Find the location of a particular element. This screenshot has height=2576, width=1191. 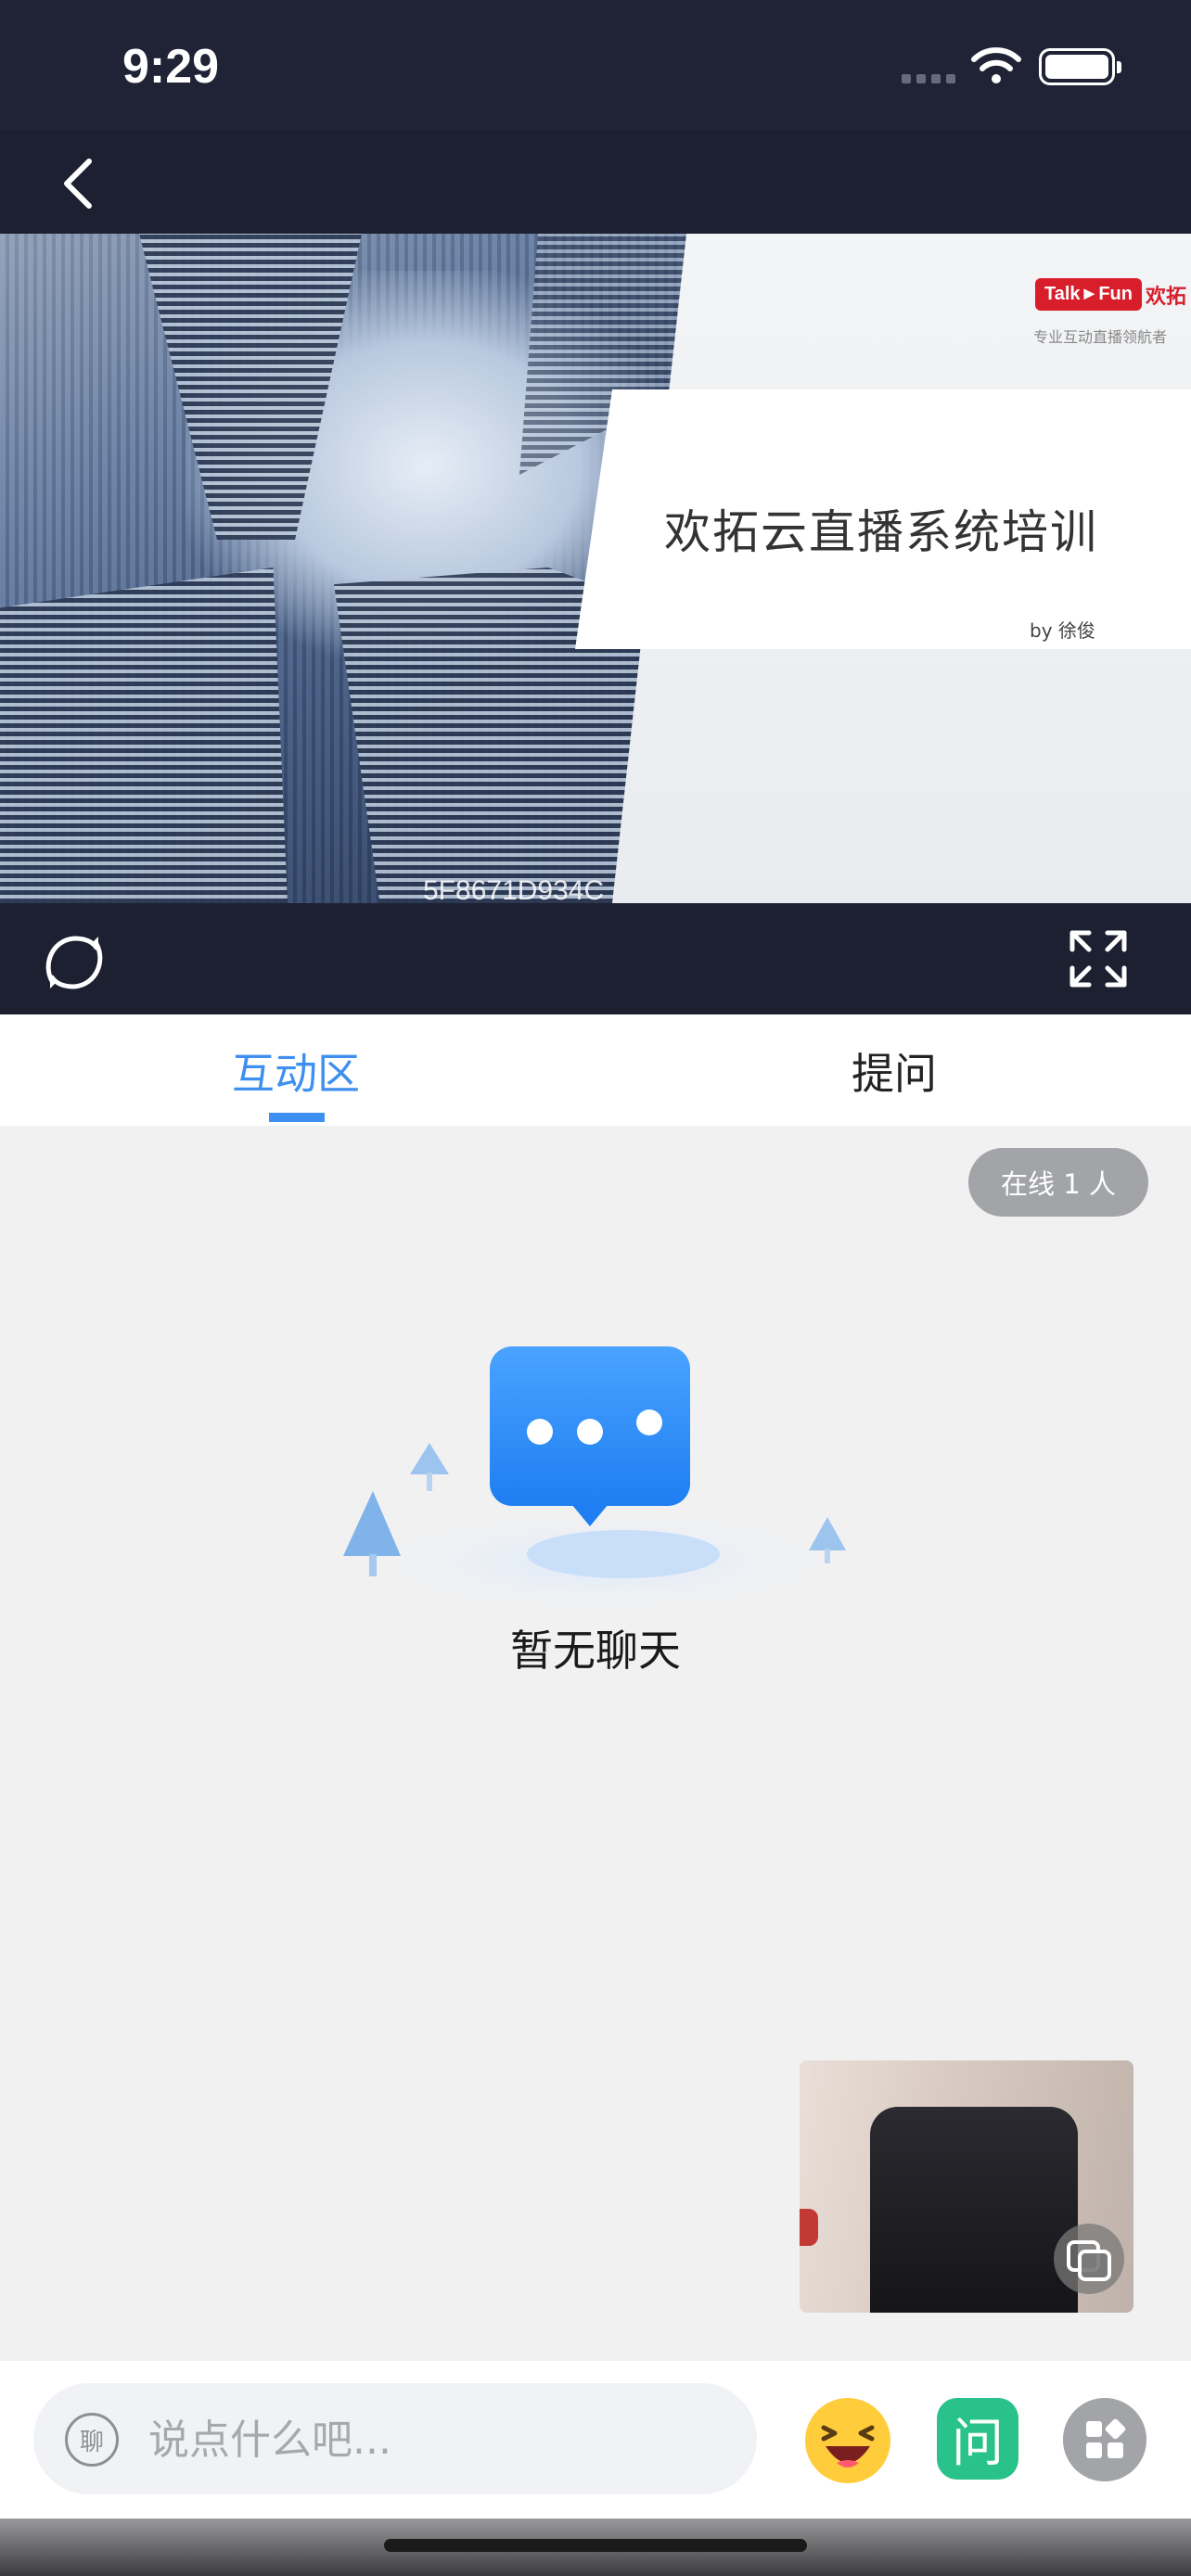

logo-badge: Talk►Fun is located at coordinates (1088, 294).